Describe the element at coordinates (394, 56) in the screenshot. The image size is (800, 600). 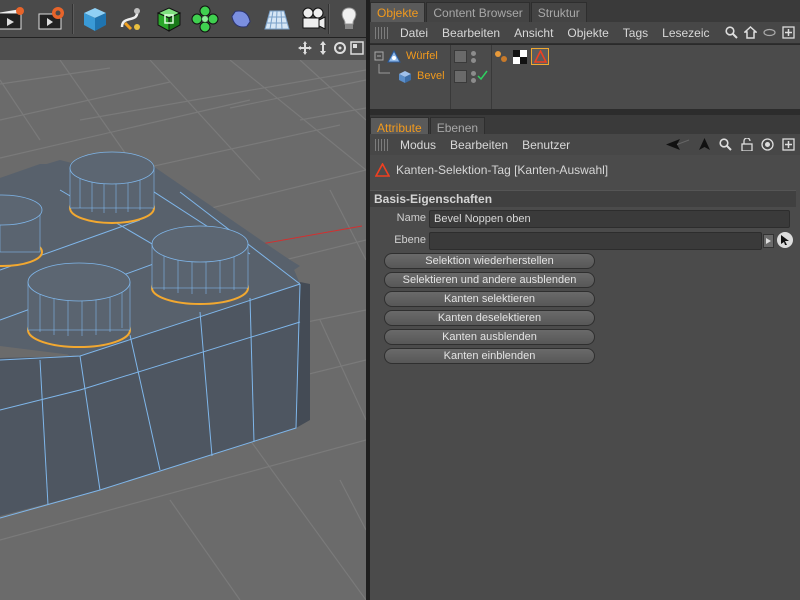
I see `polygon-object-icon` at that location.